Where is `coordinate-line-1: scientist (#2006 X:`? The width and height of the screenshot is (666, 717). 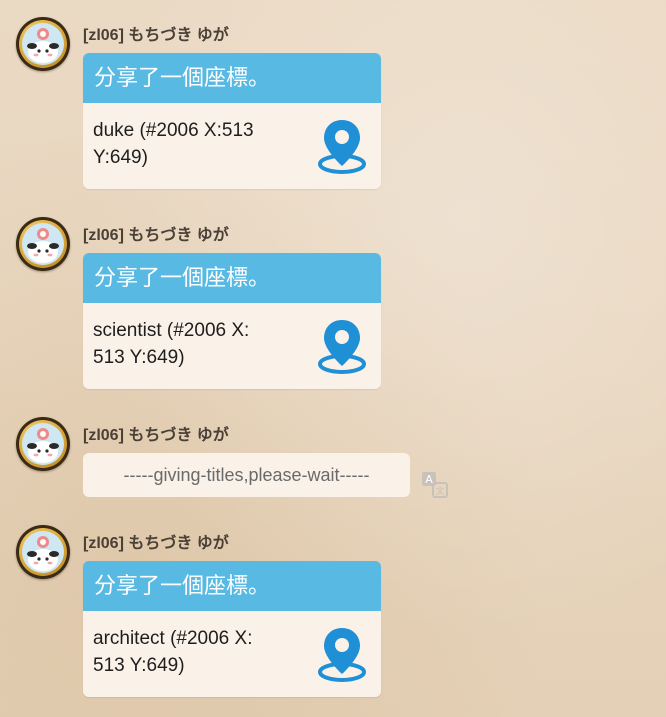 coordinate-line-1: scientist (#2006 X: is located at coordinates (171, 330).